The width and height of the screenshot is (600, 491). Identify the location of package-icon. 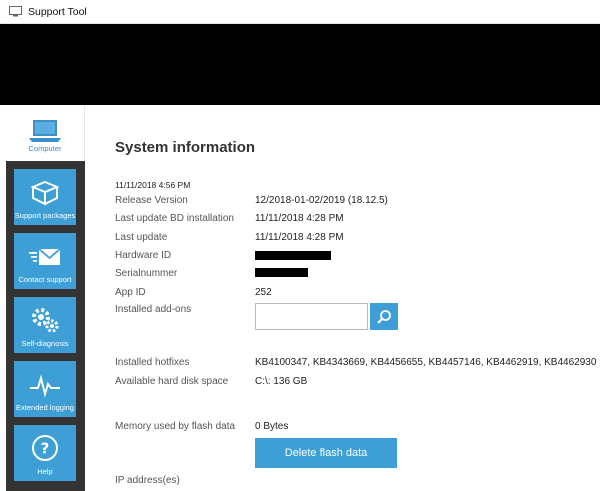
(45, 193).